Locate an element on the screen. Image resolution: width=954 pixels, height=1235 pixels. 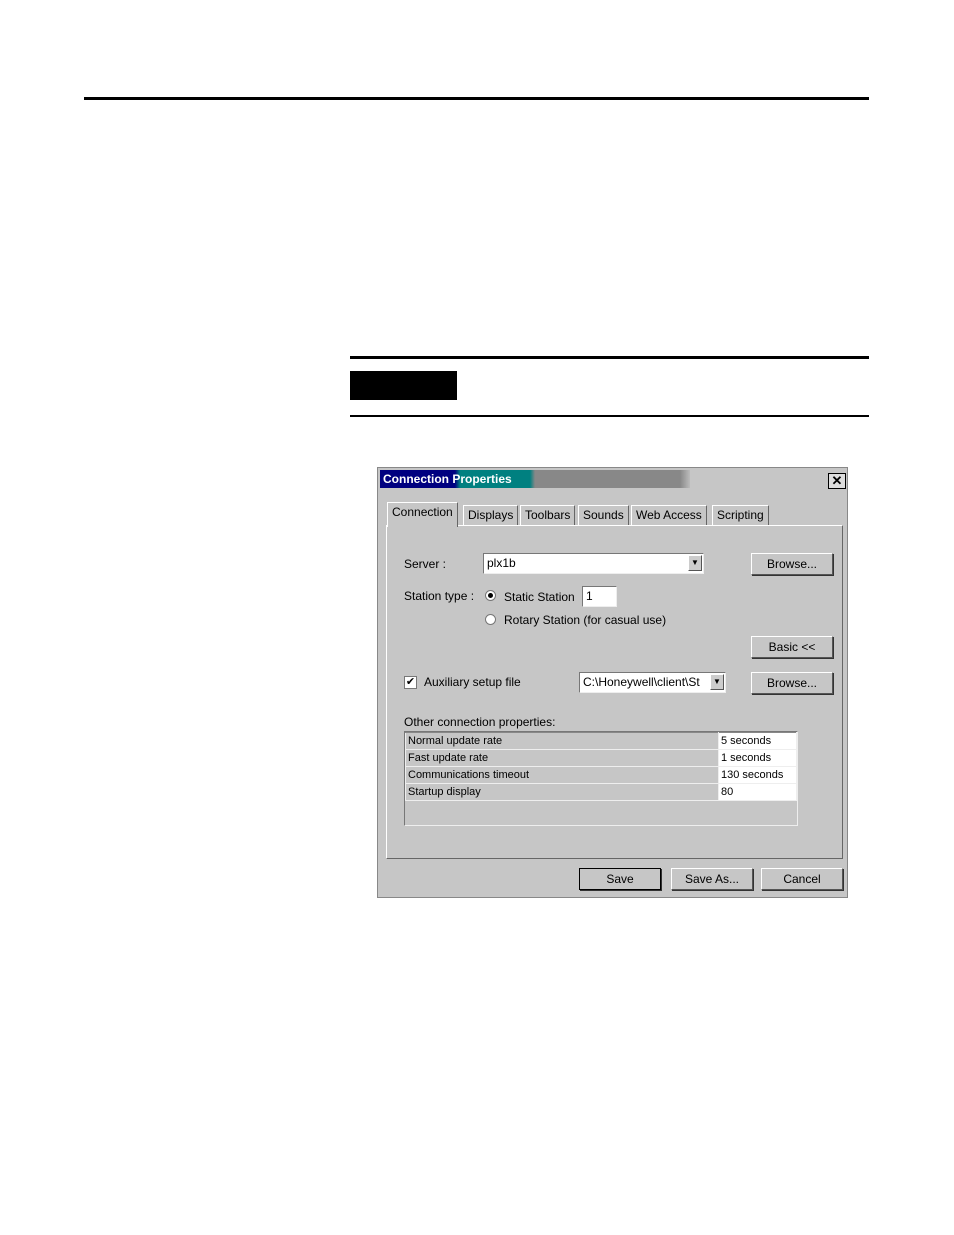
property-row: Fast update rate 1 seconds is located at coordinates (601, 758).